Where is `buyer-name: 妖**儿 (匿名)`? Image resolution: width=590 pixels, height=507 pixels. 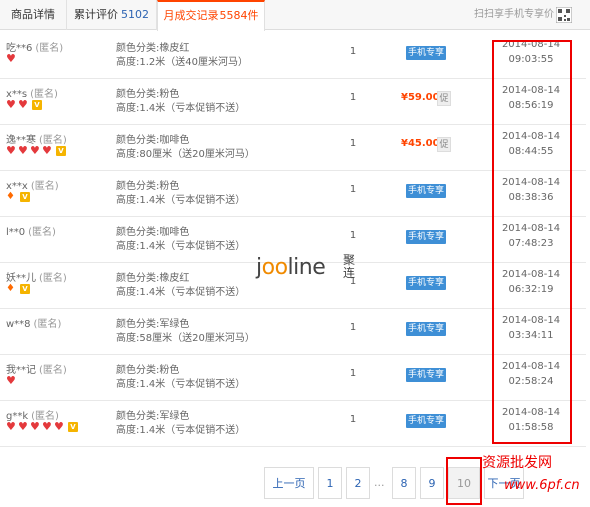 buyer-name: 妖**儿 (匿名) is located at coordinates (36, 276).